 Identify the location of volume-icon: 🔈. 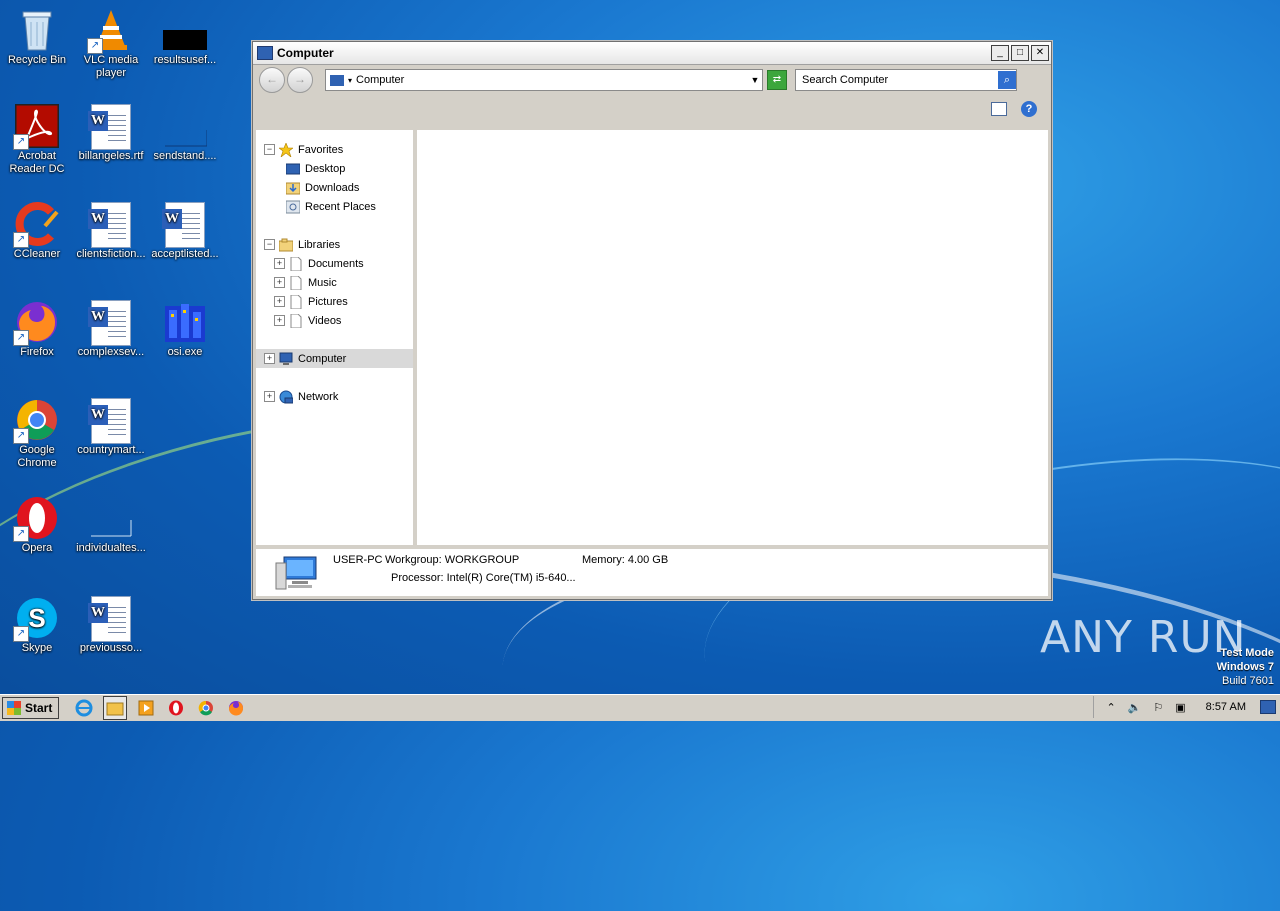
(1135, 707).